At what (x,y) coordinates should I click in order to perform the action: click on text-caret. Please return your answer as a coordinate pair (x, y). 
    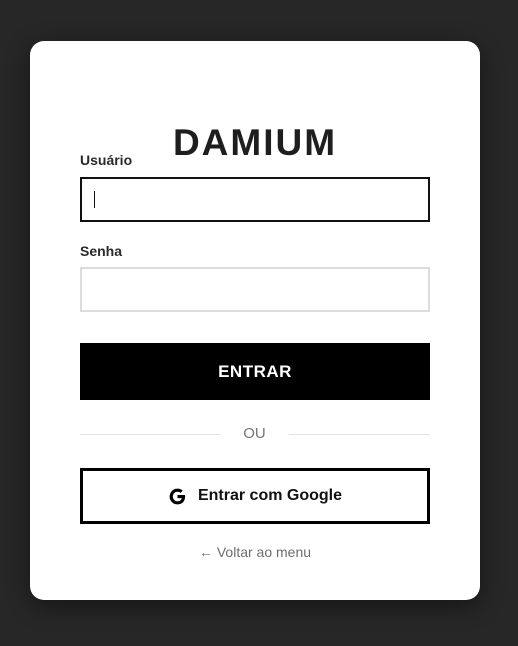
    Looking at the image, I should click on (94, 199).